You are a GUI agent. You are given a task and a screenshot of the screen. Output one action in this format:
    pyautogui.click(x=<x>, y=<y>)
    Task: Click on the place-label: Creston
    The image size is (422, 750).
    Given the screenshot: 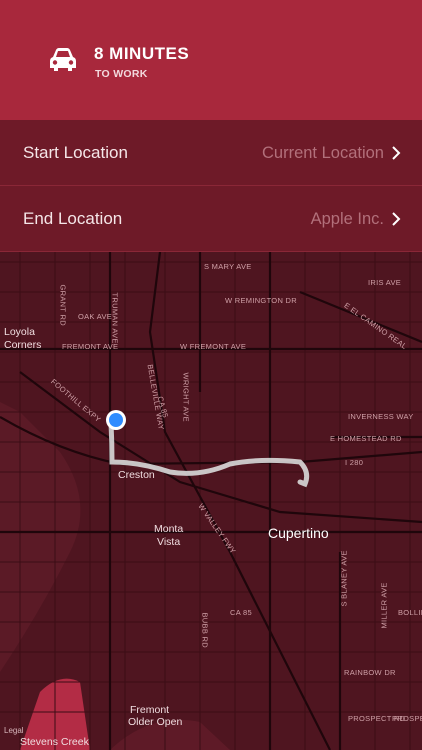 What is the action you would take?
    pyautogui.click(x=136, y=475)
    